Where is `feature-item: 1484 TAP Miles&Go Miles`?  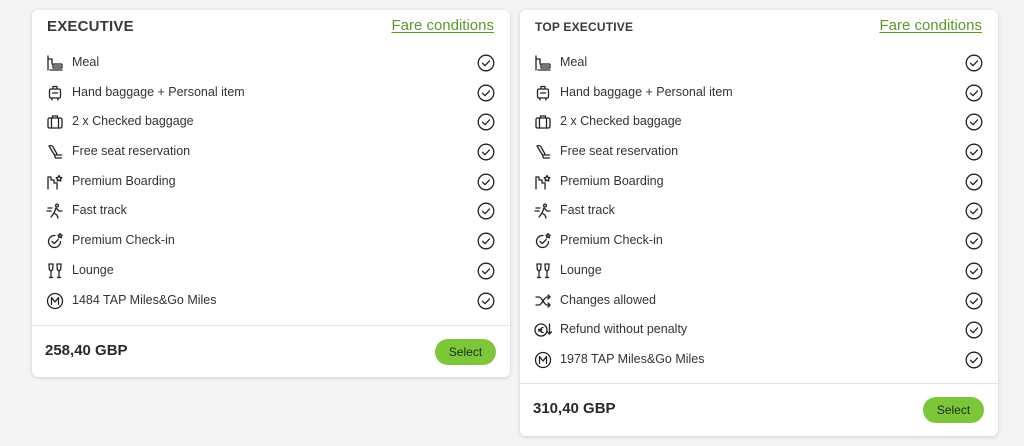
feature-item: 1484 TAP Miles&Go Miles is located at coordinates (271, 301).